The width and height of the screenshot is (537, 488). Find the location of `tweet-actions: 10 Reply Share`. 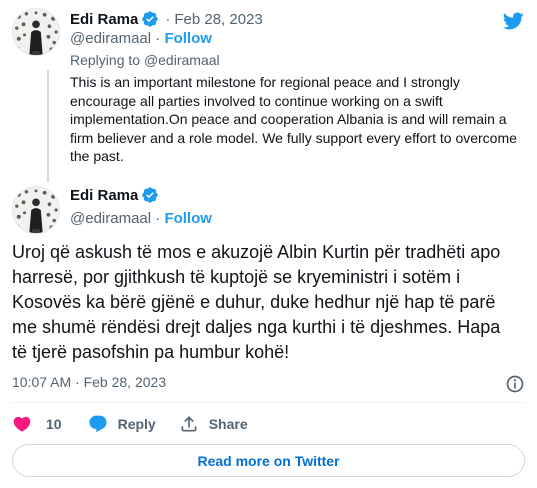

tweet-actions: 10 Reply Share is located at coordinates (141, 424).